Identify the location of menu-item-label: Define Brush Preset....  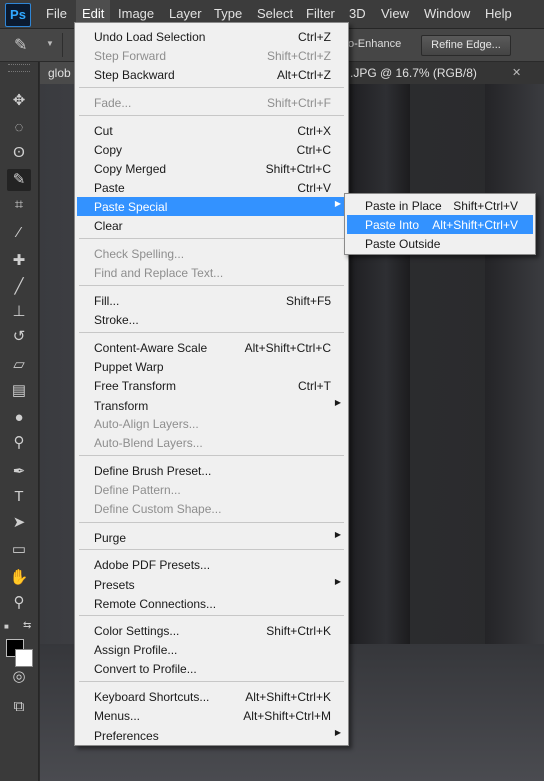
(153, 471).